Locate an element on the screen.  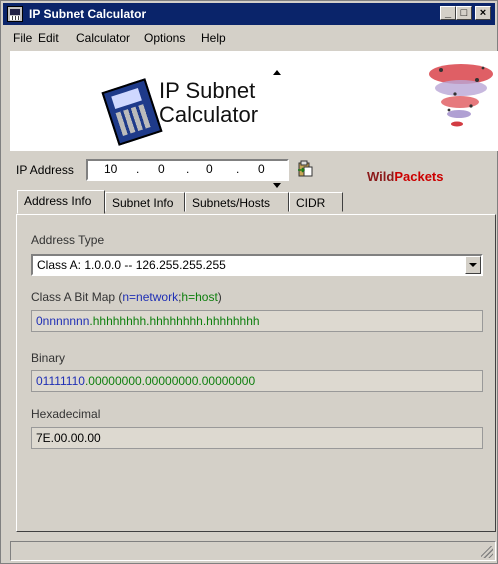
menu-options: Options is located at coordinates (164, 38).